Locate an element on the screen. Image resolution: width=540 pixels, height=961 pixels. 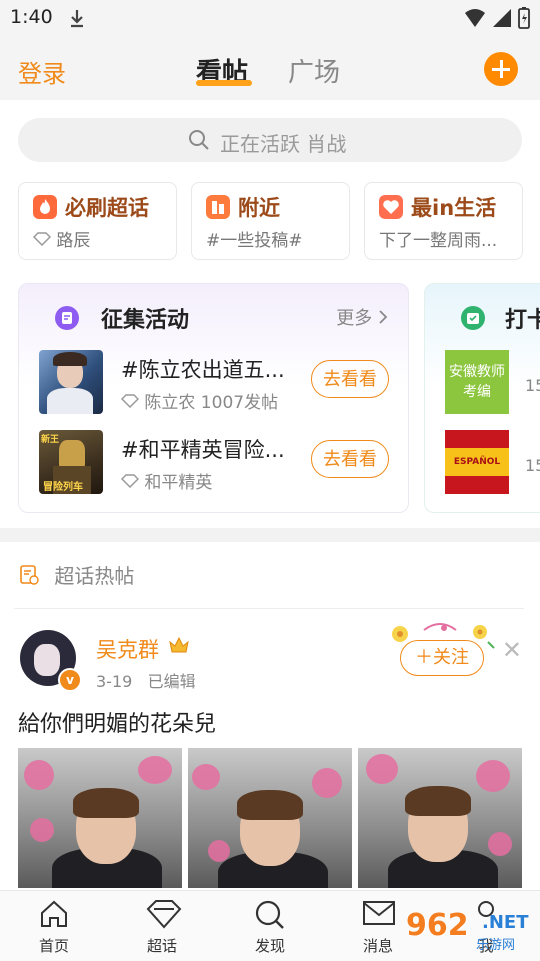
chevron-right-icon is located at coordinates (383, 317).